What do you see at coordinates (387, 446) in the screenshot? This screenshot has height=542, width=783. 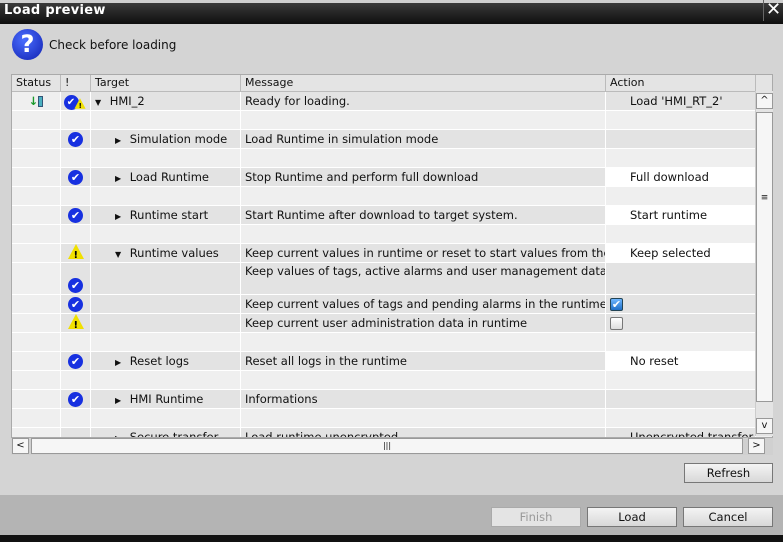 I see `horizontal-scroll-thumb: |||` at bounding box center [387, 446].